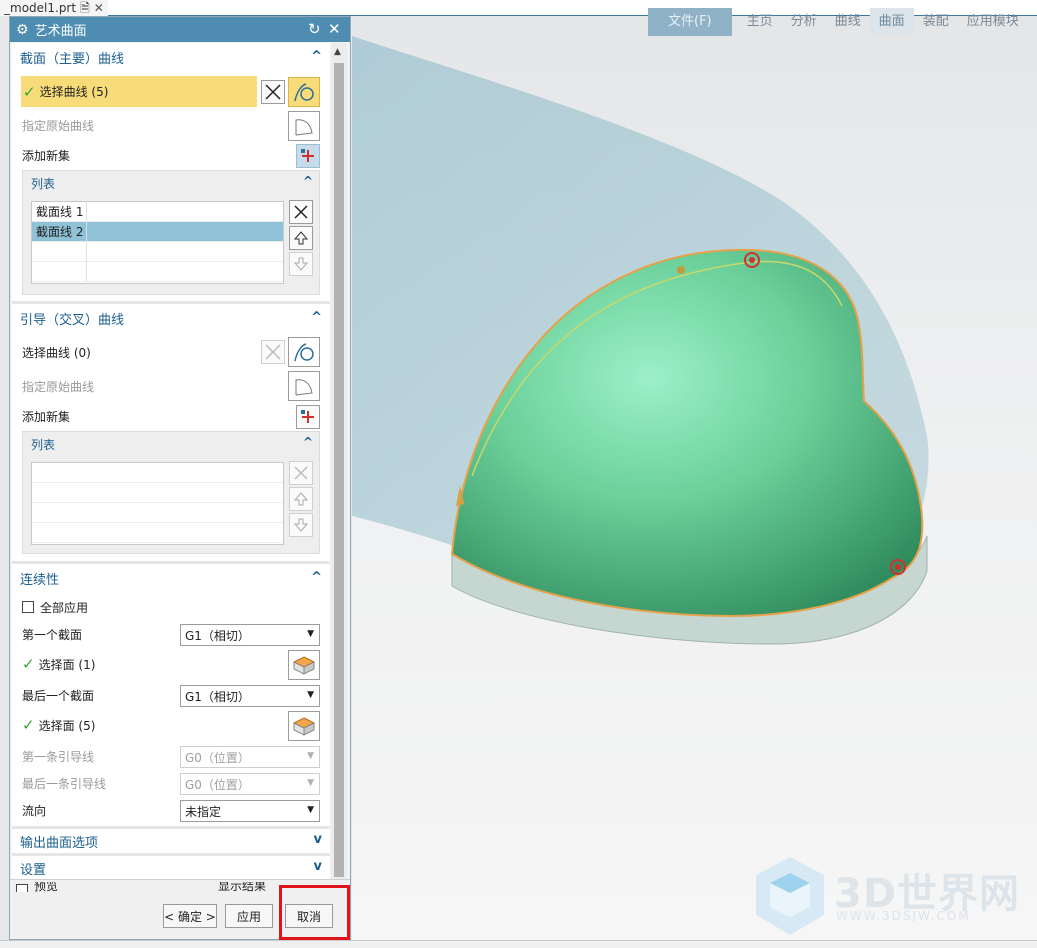 The width and height of the screenshot is (1037, 948). Describe the element at coordinates (58, 125) in the screenshot. I see `specify-origin-label: 指定原始曲线` at that location.